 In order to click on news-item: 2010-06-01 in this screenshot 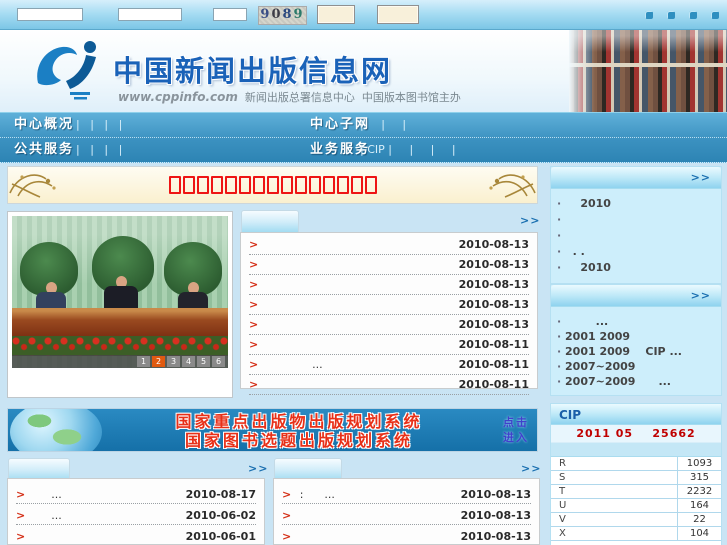, I will do `click(136, 536)`.